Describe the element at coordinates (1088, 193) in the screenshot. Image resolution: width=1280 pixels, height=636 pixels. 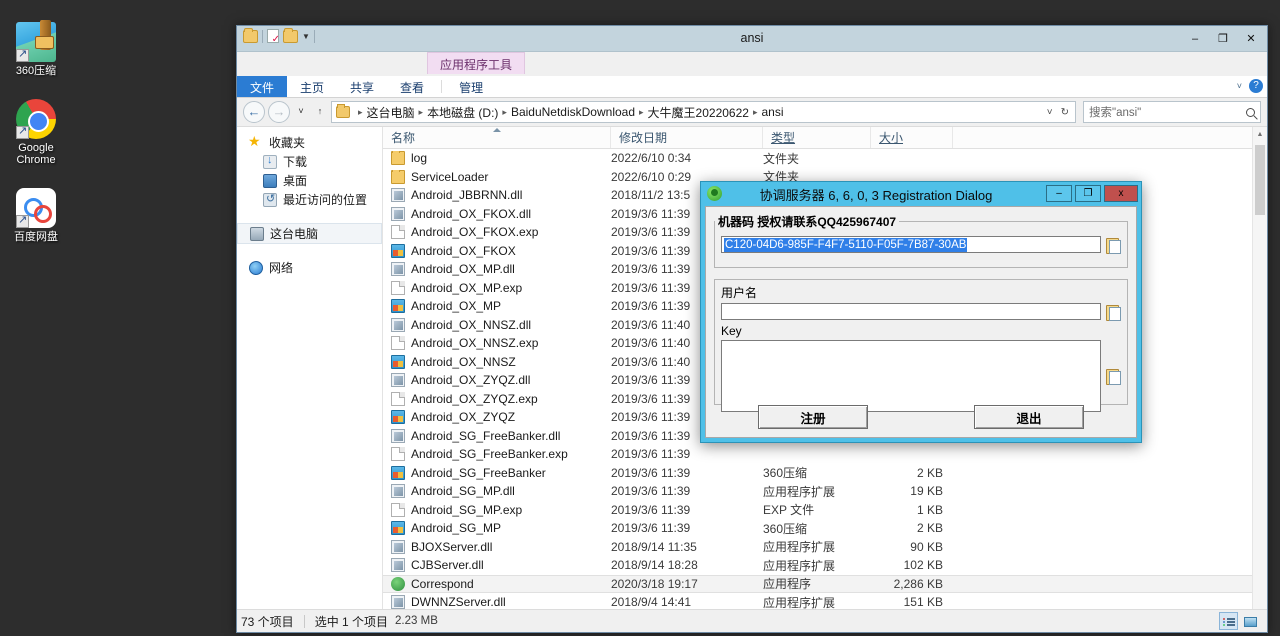
I see `dialog-maximize-button: ❐` at that location.